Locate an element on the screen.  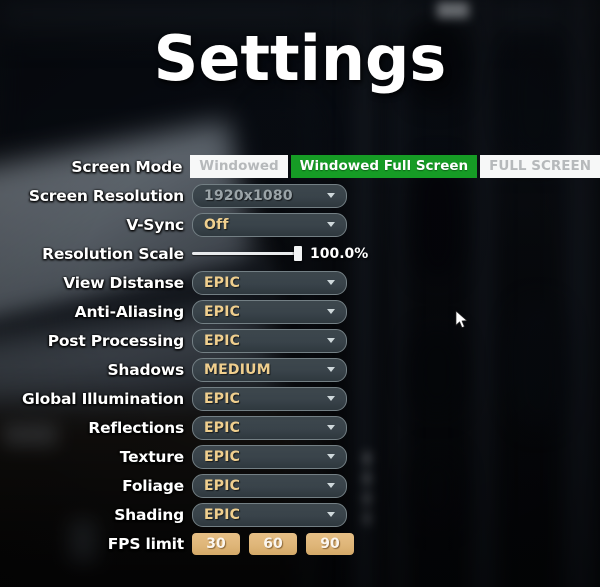
resolution-scale-slider-track is located at coordinates (247, 254).